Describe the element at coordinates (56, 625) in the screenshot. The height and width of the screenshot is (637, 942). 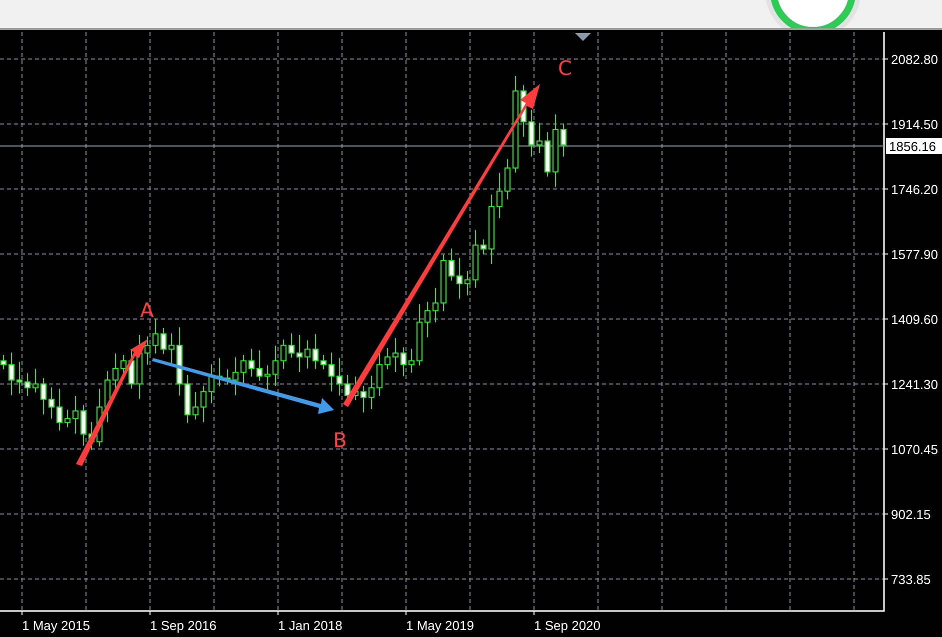
I see `time-axis-label: 1 May 2015` at that location.